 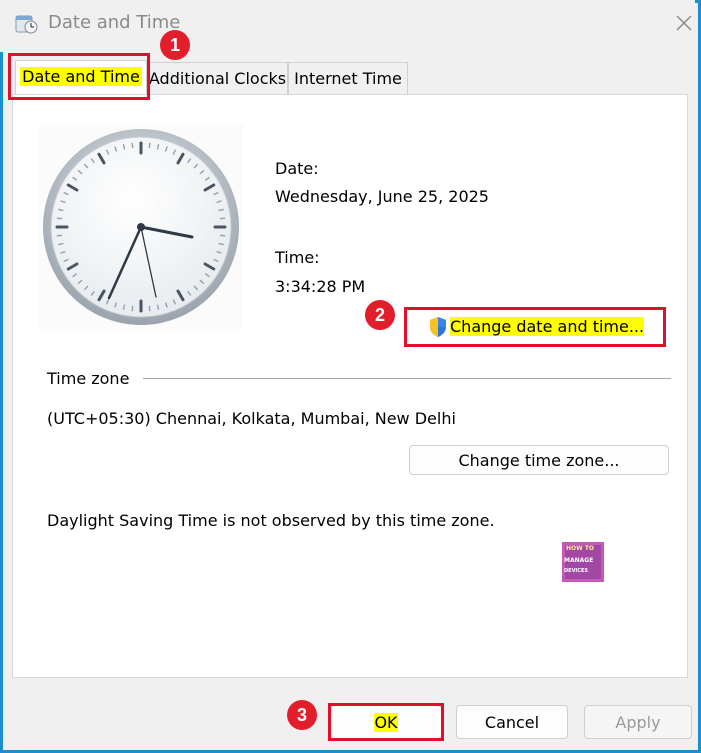 I want to click on cancel-button: Cancel, so click(x=512, y=722).